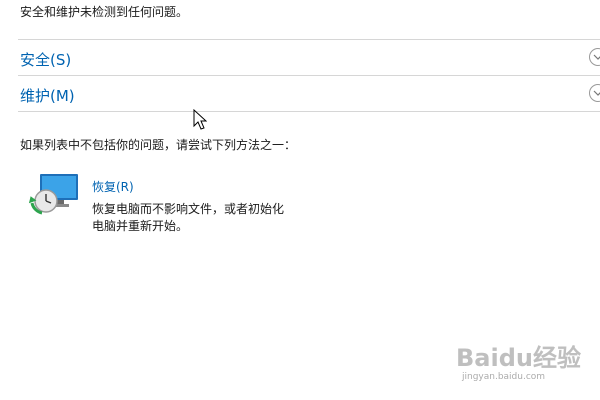  Describe the element at coordinates (46, 60) in the screenshot. I see `section-security-title: 安全(S)` at that location.